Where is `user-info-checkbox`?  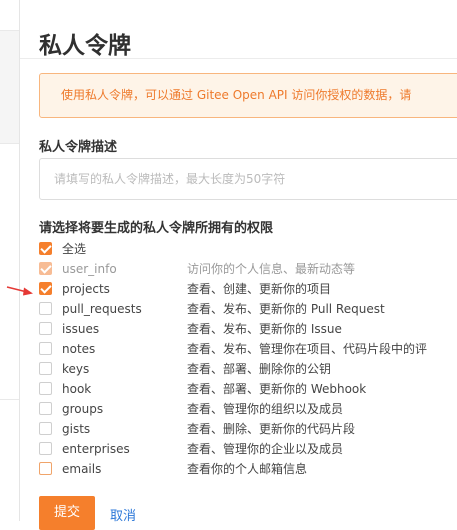 user-info-checkbox is located at coordinates (45, 268).